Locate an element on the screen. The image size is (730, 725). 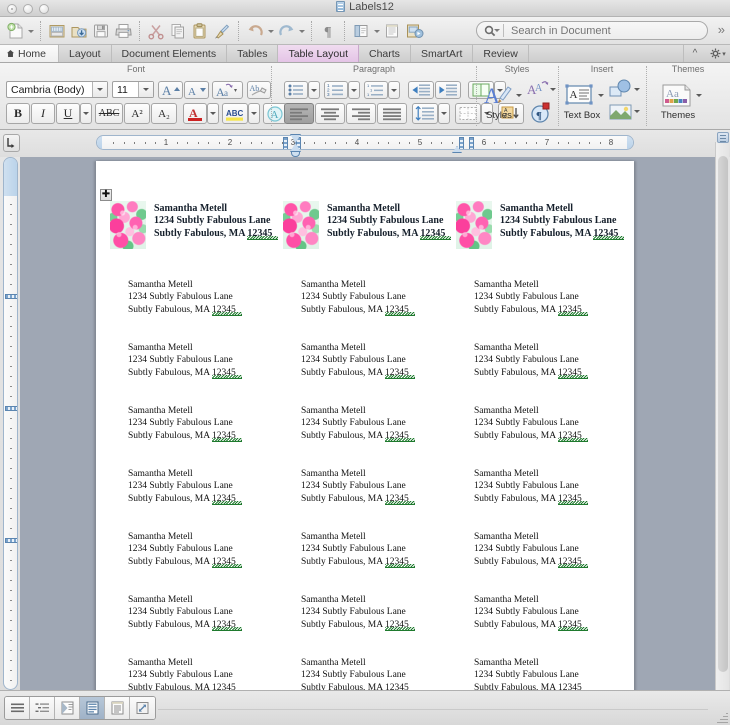
toolbox-button: ¶ is located at coordinates (540, 113).